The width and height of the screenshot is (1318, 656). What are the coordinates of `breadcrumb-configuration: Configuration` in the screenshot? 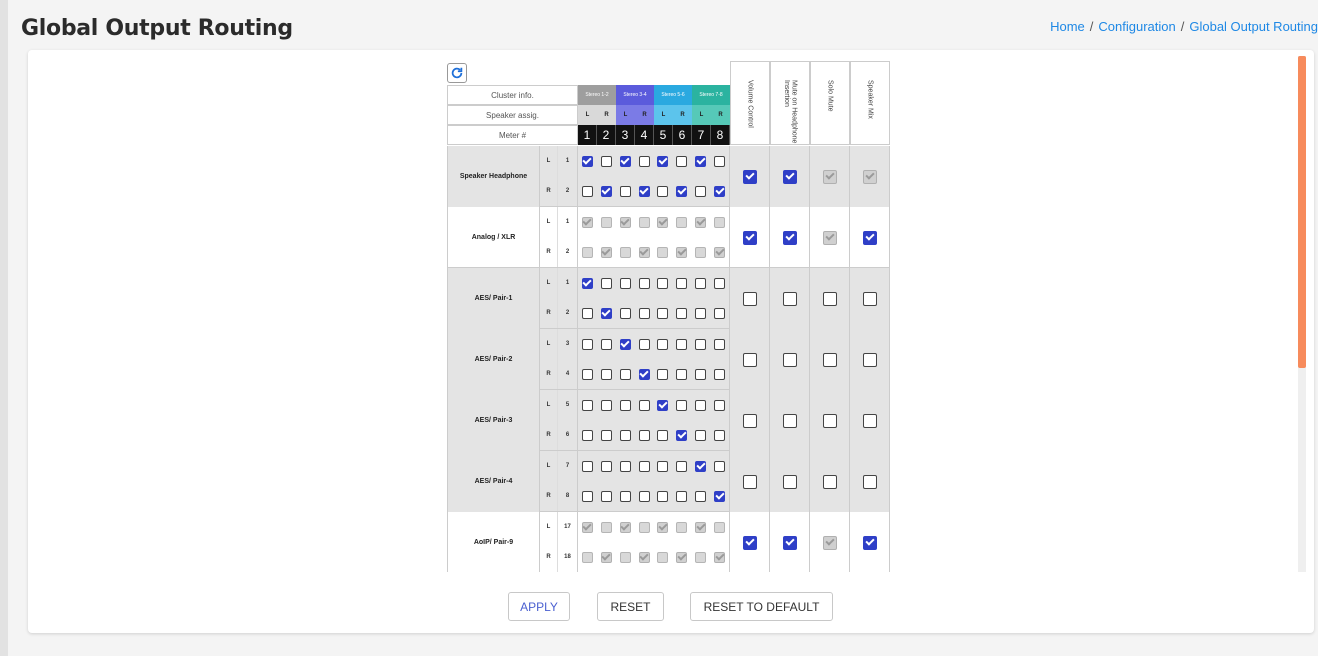 It's located at (1136, 26).